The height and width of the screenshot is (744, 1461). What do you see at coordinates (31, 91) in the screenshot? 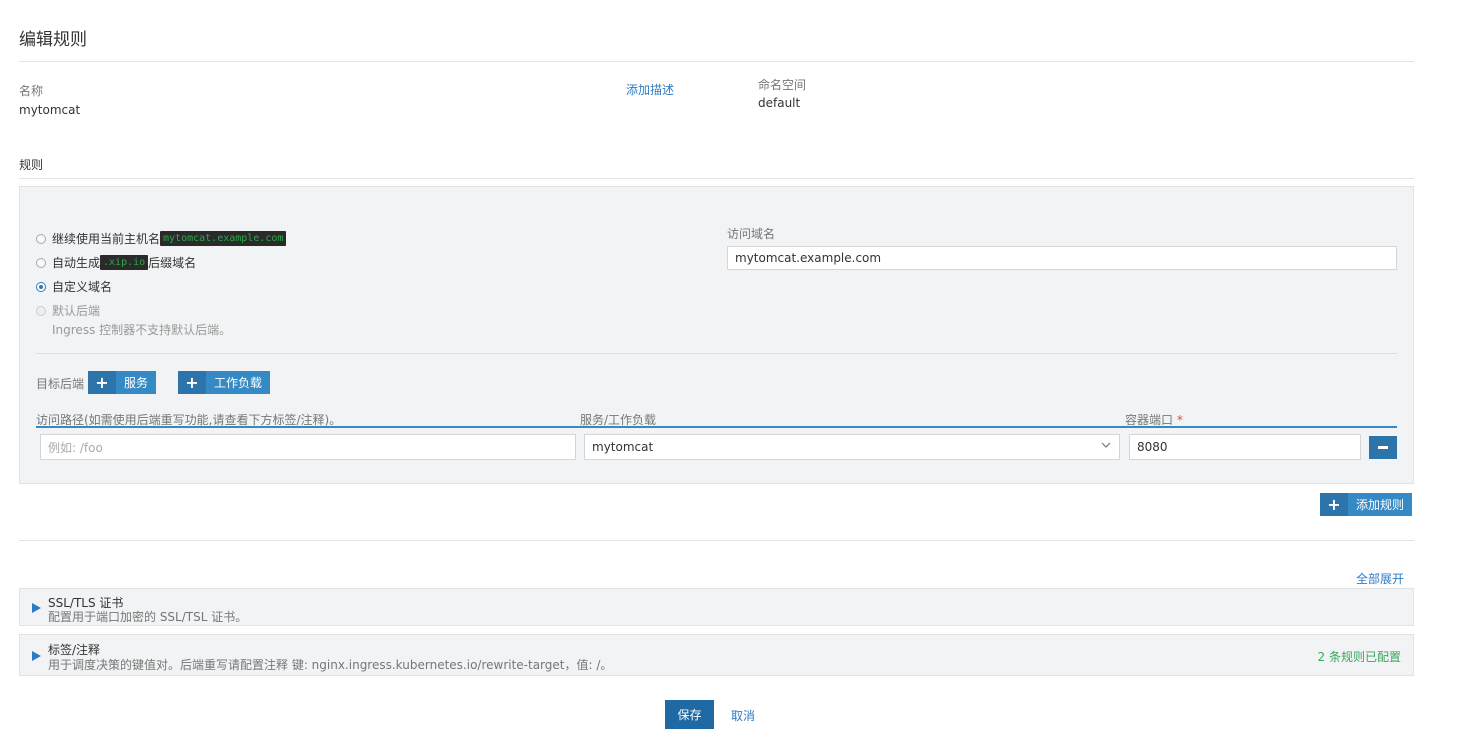
I see `name-label: 名称` at bounding box center [31, 91].